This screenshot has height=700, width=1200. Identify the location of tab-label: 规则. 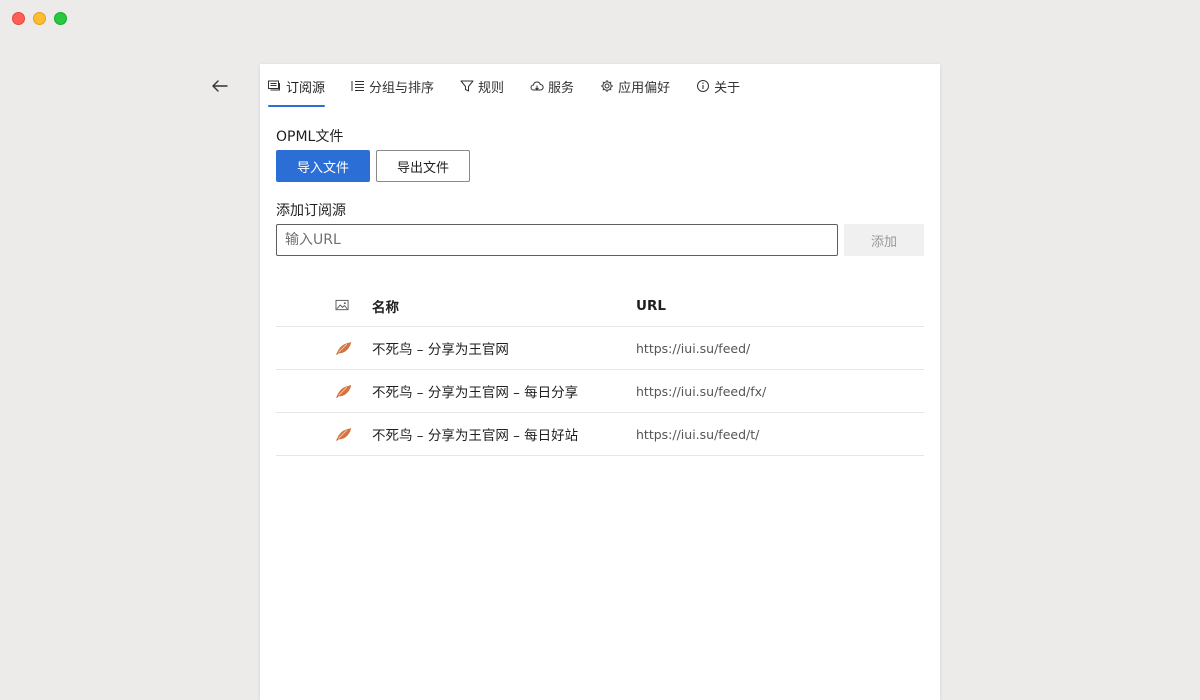
(491, 88).